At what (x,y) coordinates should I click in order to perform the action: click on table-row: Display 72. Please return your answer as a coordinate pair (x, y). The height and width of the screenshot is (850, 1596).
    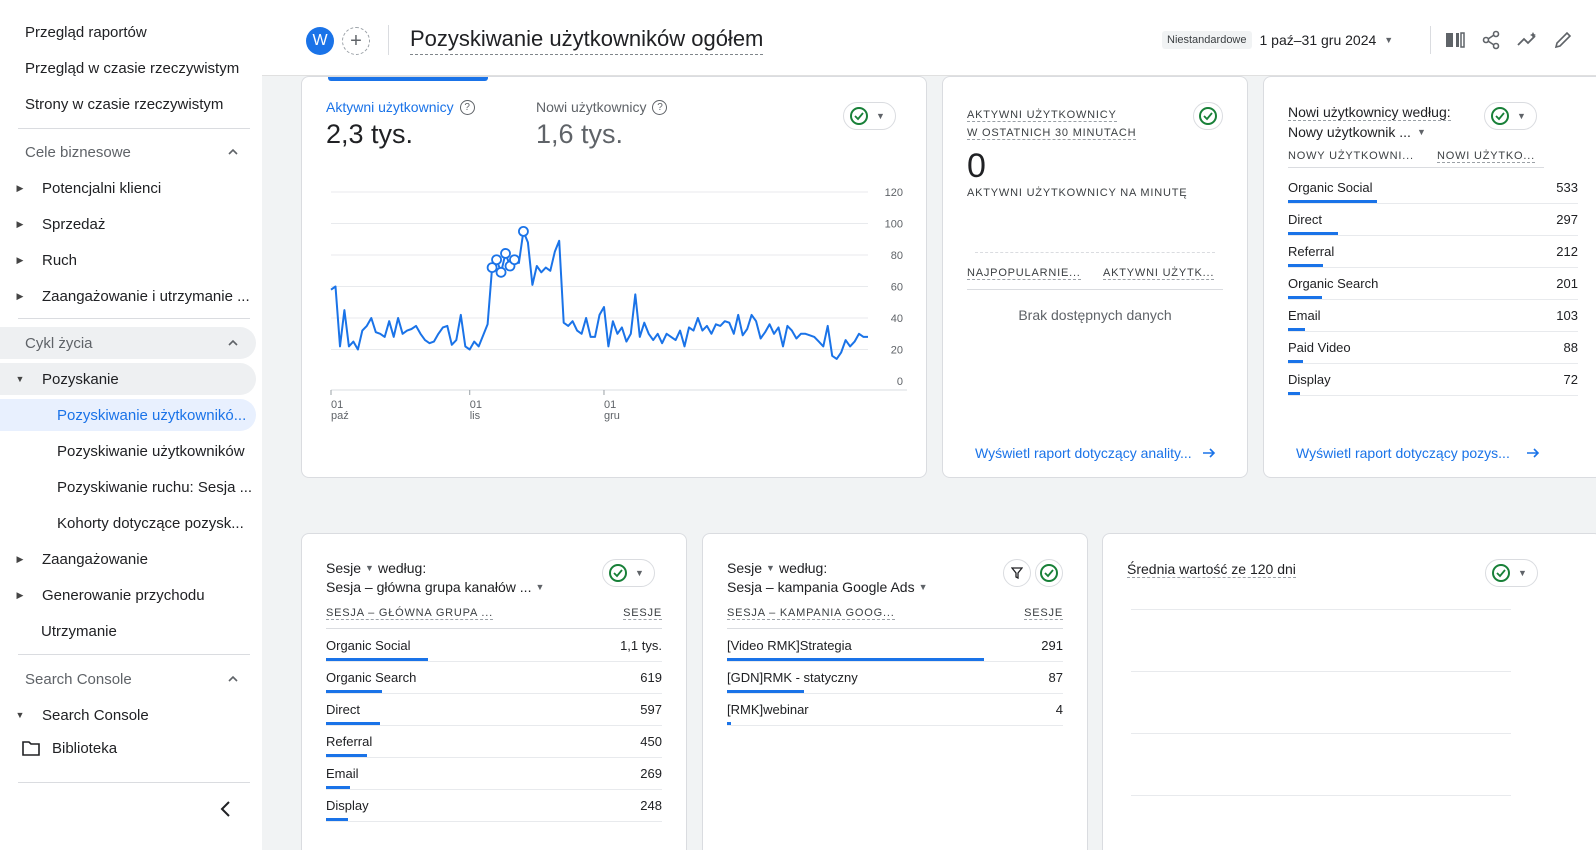
    Looking at the image, I should click on (1433, 380).